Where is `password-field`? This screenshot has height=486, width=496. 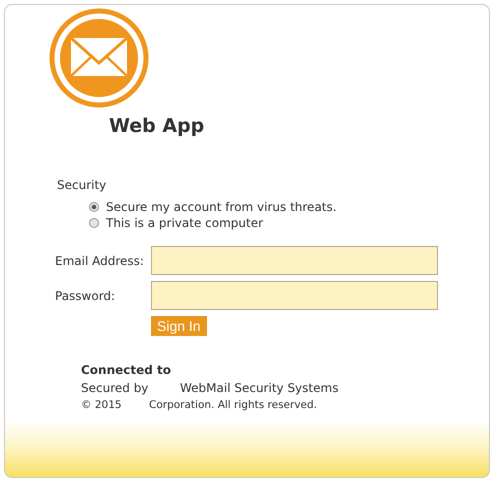
password-field is located at coordinates (294, 295).